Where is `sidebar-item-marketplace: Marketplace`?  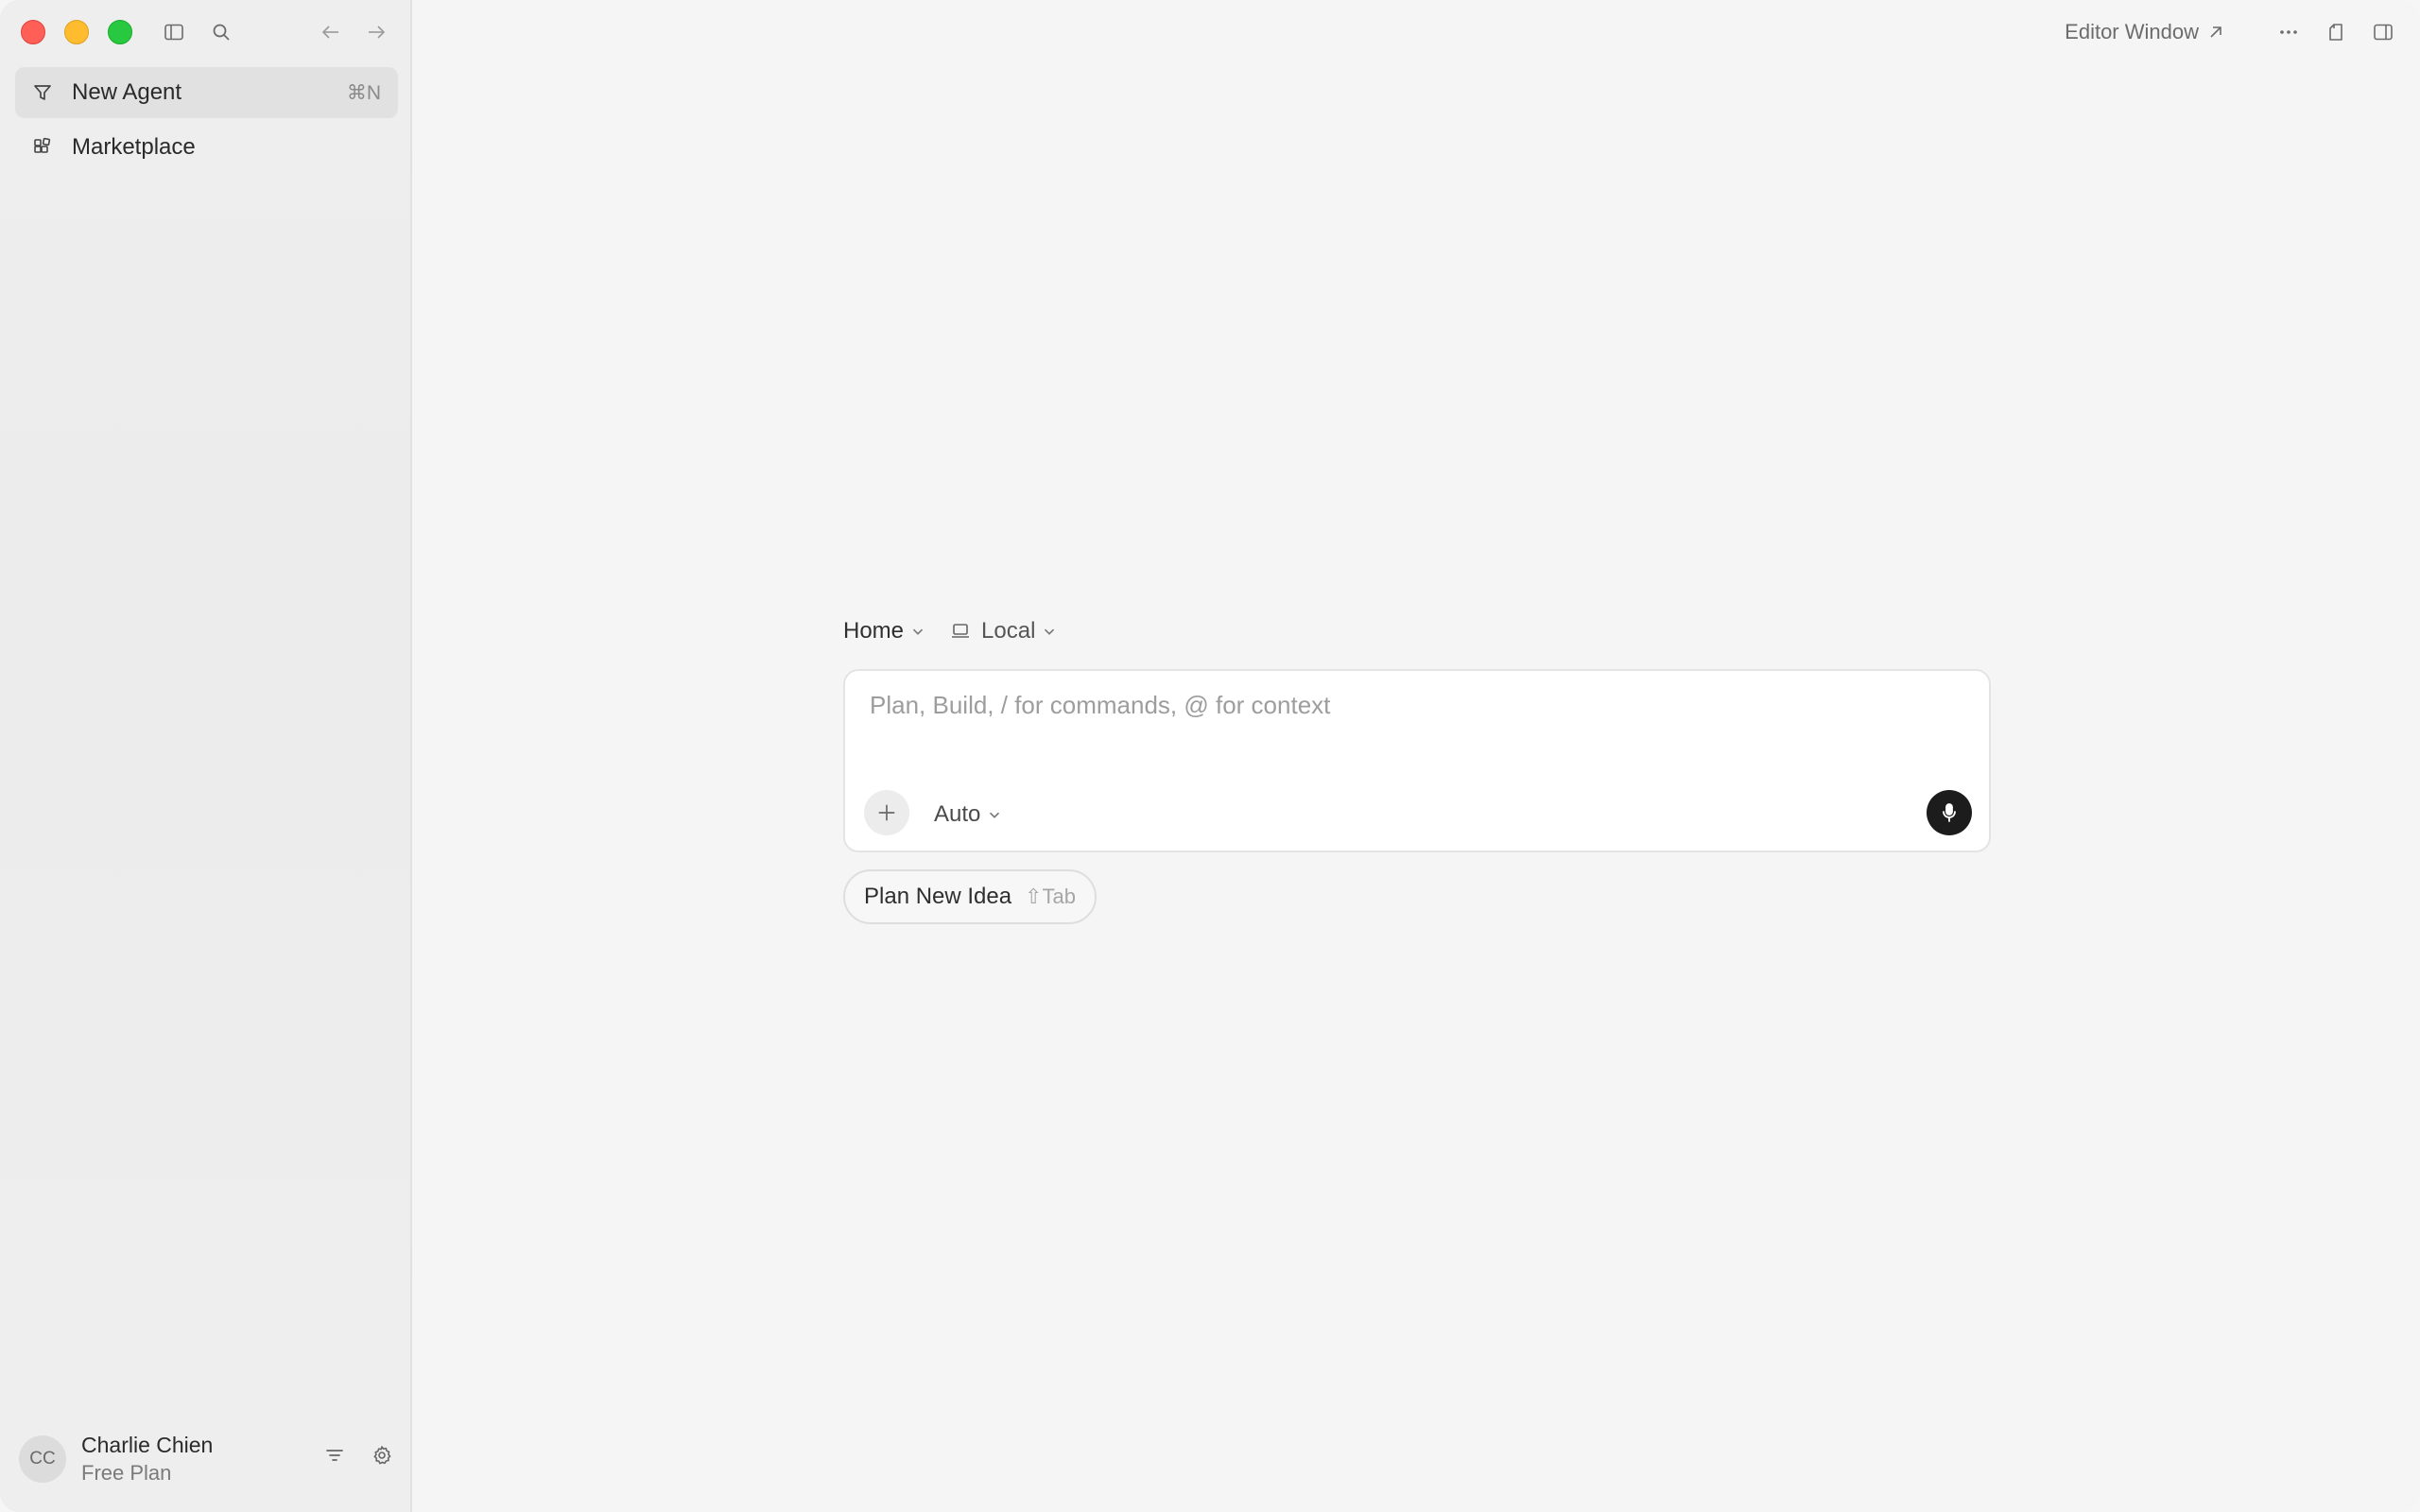 sidebar-item-marketplace: Marketplace is located at coordinates (206, 147).